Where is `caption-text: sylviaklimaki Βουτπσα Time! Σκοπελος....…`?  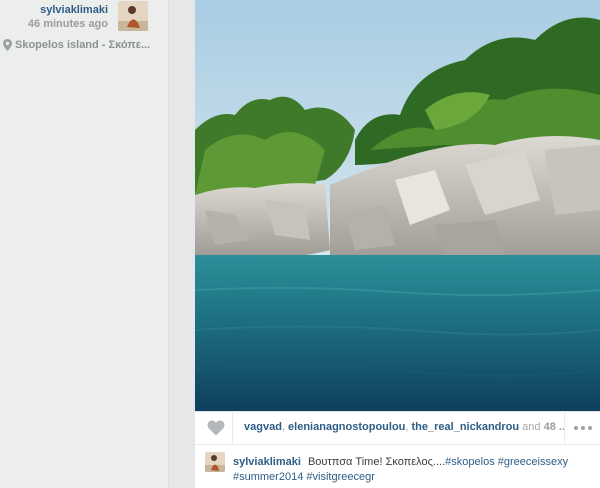 caption-text: sylviaklimaki Βουτπσα Time! Σκοπελος....… is located at coordinates (408, 470).